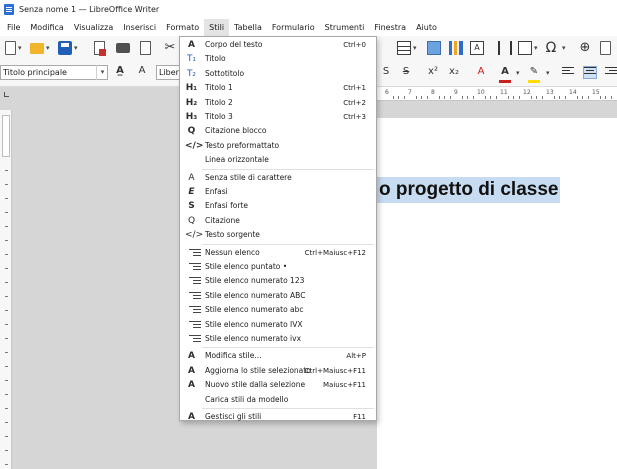 Image resolution: width=617 pixels, height=469 pixels. I want to click on styles-menu-item: </> Testo sorgente, so click(278, 235).